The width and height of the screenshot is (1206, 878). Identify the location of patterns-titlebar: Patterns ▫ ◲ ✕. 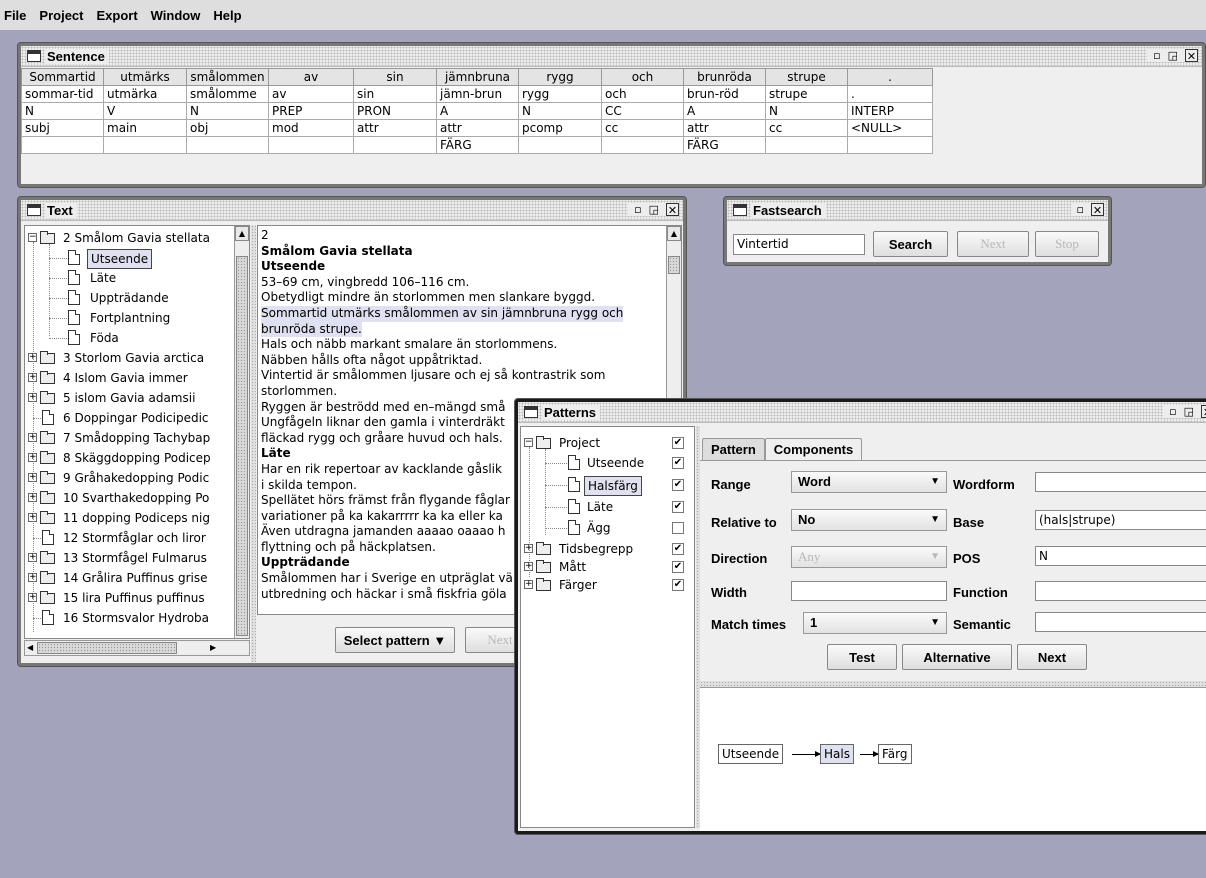
(862, 412).